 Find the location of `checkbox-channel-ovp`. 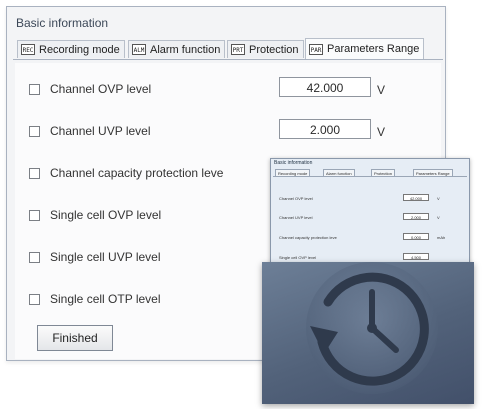

checkbox-channel-ovp is located at coordinates (34, 89).